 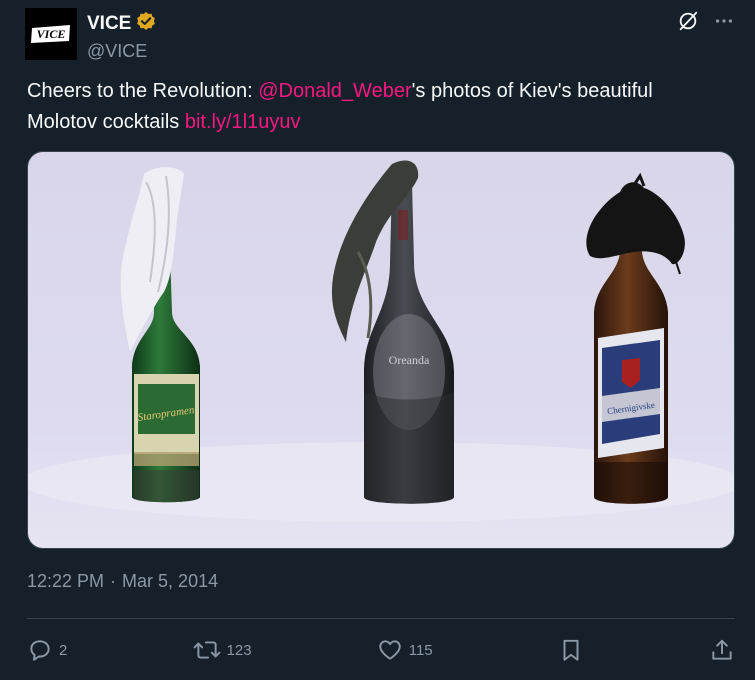 What do you see at coordinates (390, 650) in the screenshot?
I see `like-icon` at bounding box center [390, 650].